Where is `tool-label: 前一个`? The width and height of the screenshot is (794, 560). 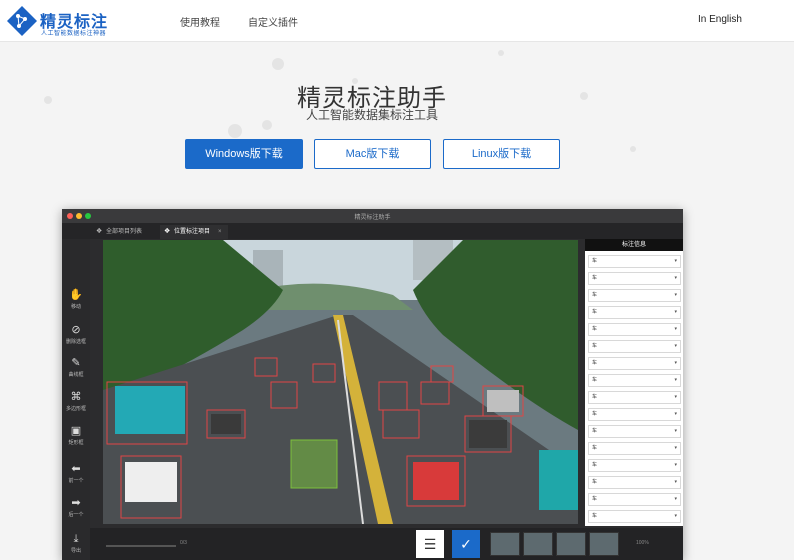
tool-label: 前一个 is located at coordinates (76, 481).